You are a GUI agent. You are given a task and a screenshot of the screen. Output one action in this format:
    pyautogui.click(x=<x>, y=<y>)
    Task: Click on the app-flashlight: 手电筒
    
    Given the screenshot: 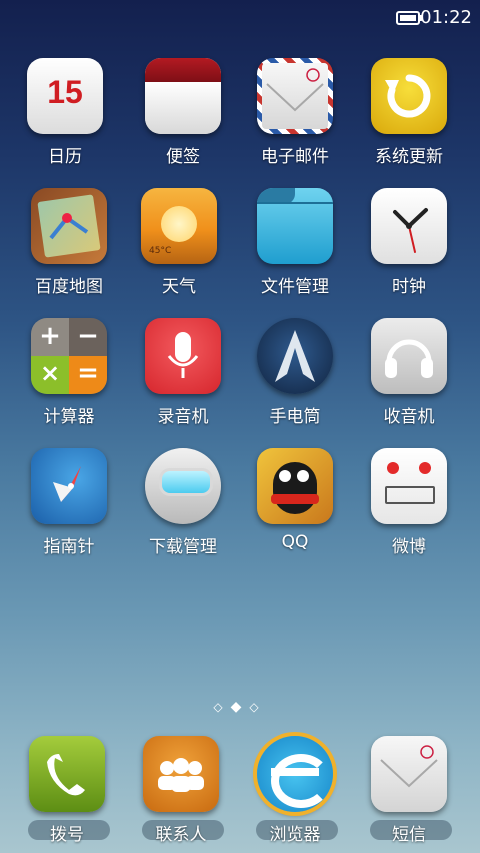 What is the action you would take?
    pyautogui.click(x=295, y=372)
    